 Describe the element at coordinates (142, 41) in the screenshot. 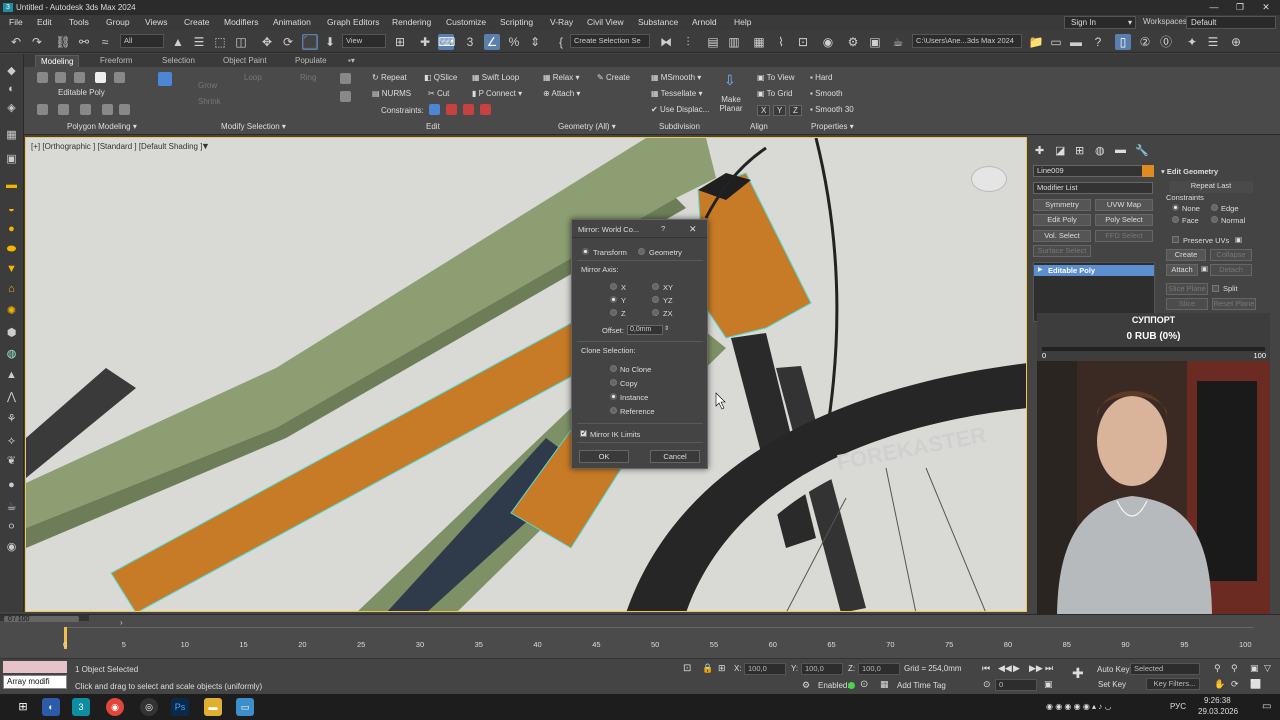

I see `selection-filter-dropdown: All` at that location.